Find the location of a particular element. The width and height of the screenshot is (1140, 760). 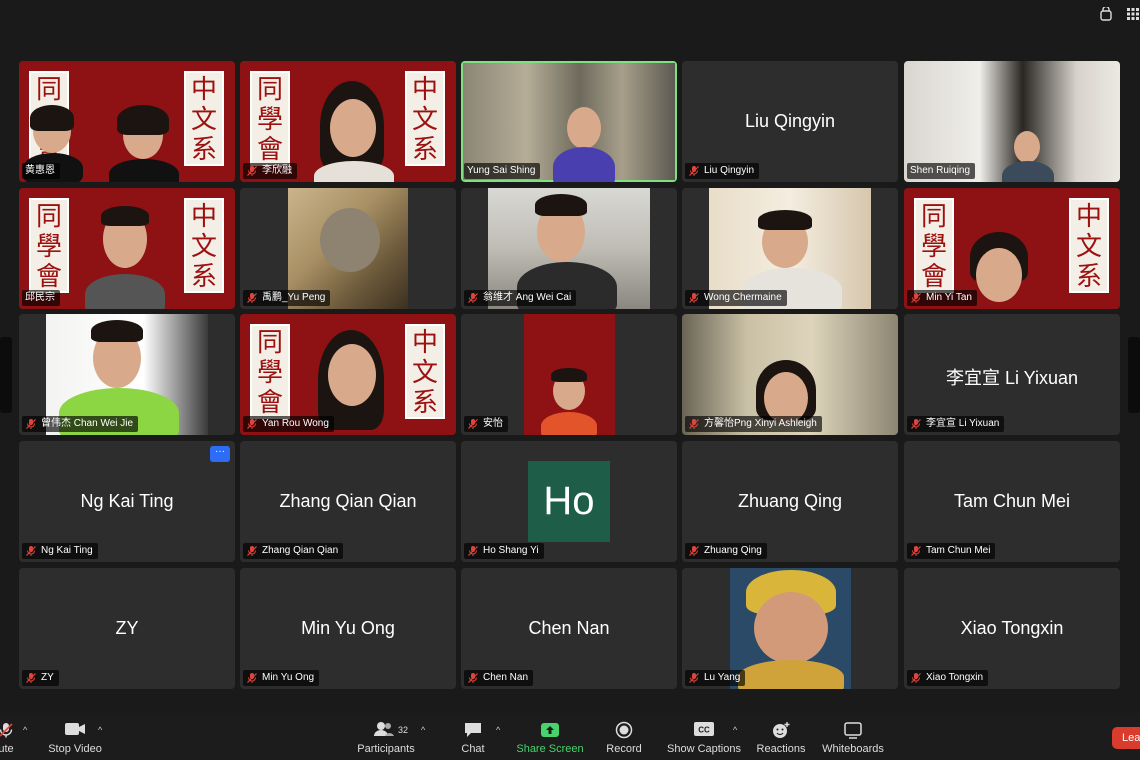

participant-tile: Xiao Tongxin Xiao Tongxin is located at coordinates (1012, 628).